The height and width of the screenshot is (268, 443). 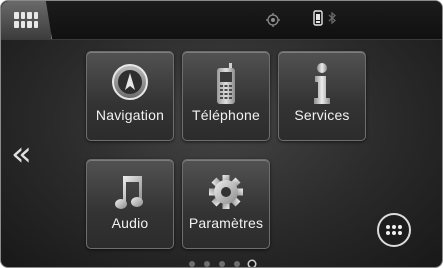 I want to click on double-chevron-left-icon: «, so click(x=21, y=154).